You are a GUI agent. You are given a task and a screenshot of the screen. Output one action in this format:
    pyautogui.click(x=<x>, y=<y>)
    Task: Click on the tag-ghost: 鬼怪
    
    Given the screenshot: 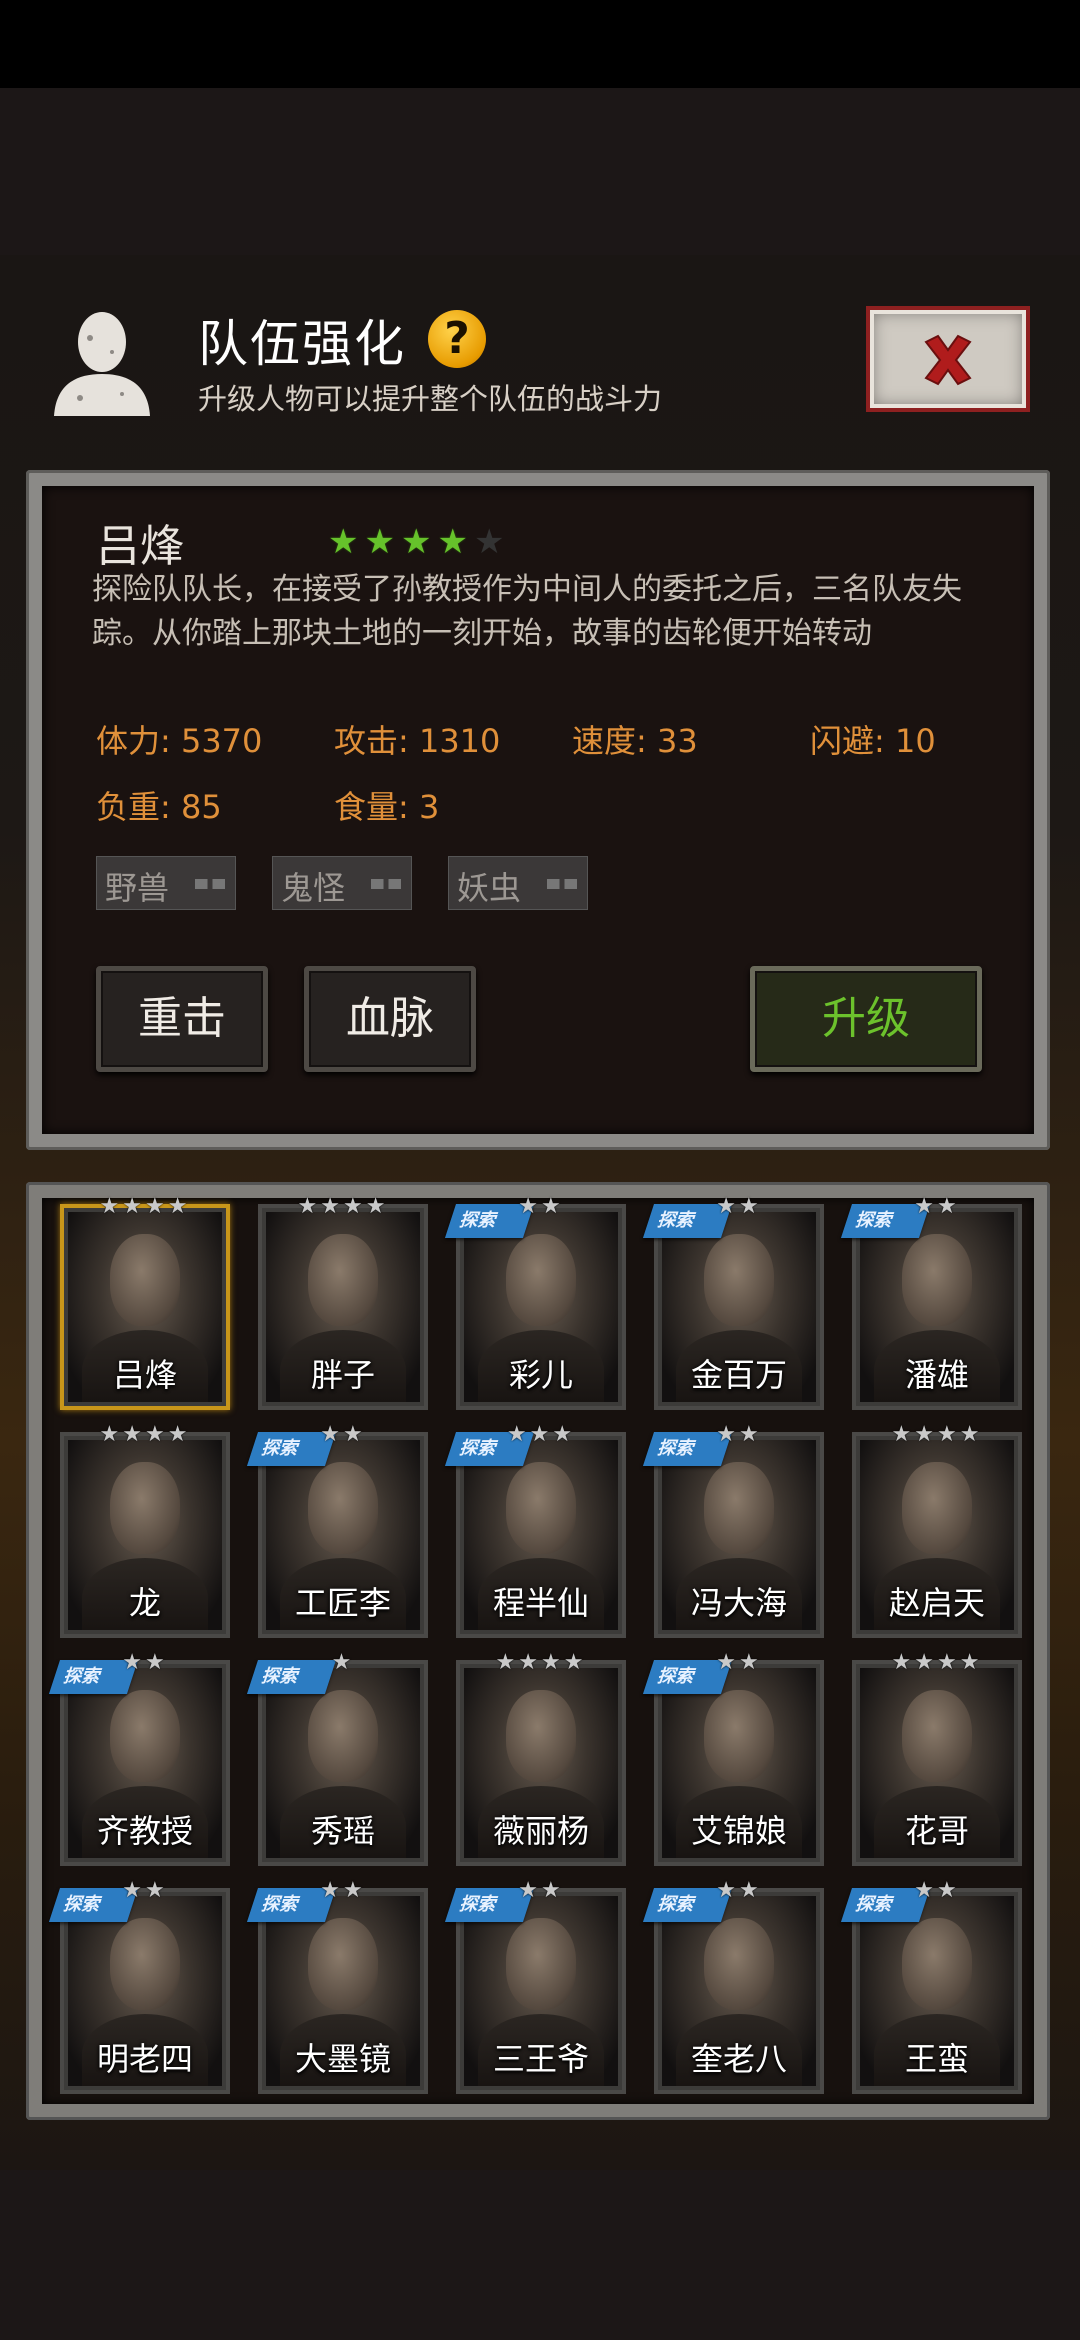 What is the action you would take?
    pyautogui.click(x=342, y=883)
    